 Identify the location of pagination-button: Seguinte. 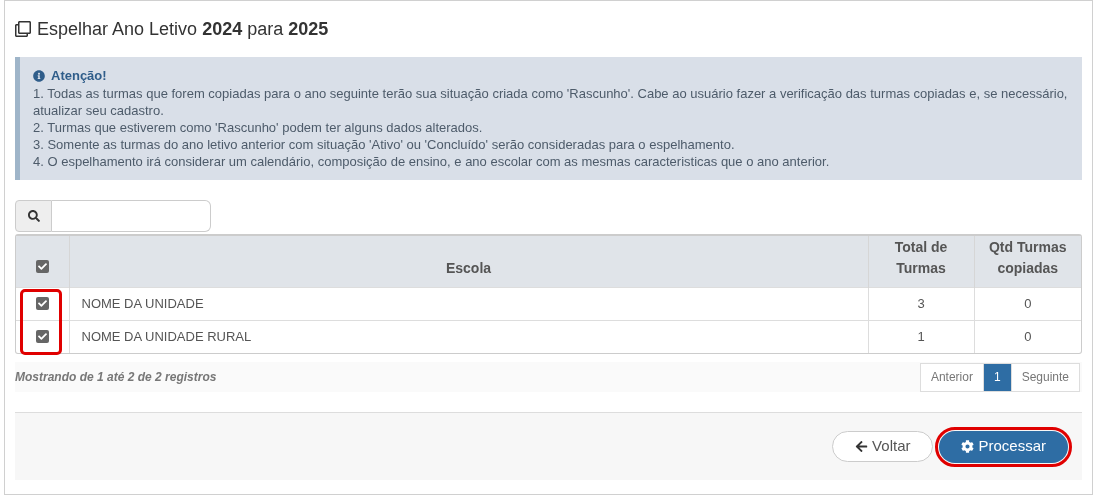
(1044, 377).